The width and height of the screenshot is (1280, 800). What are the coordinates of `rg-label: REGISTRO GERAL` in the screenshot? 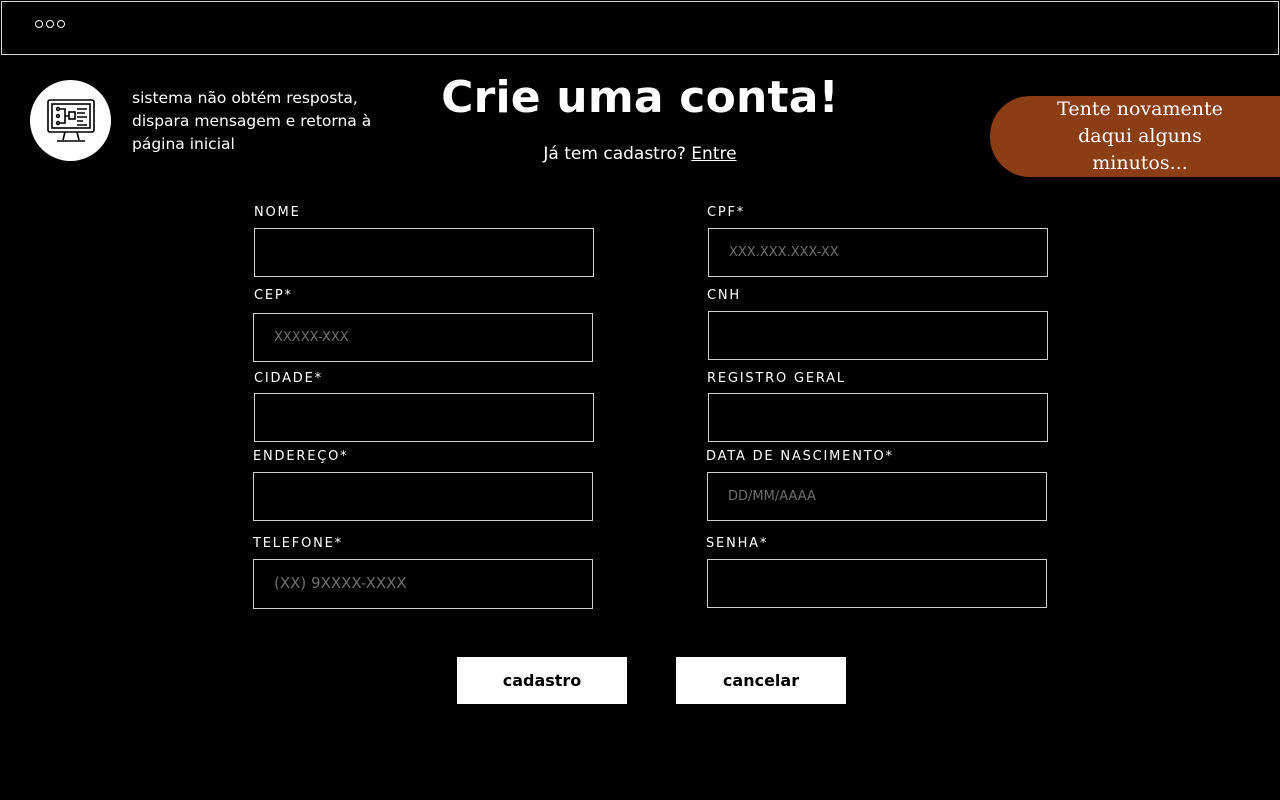 It's located at (776, 378).